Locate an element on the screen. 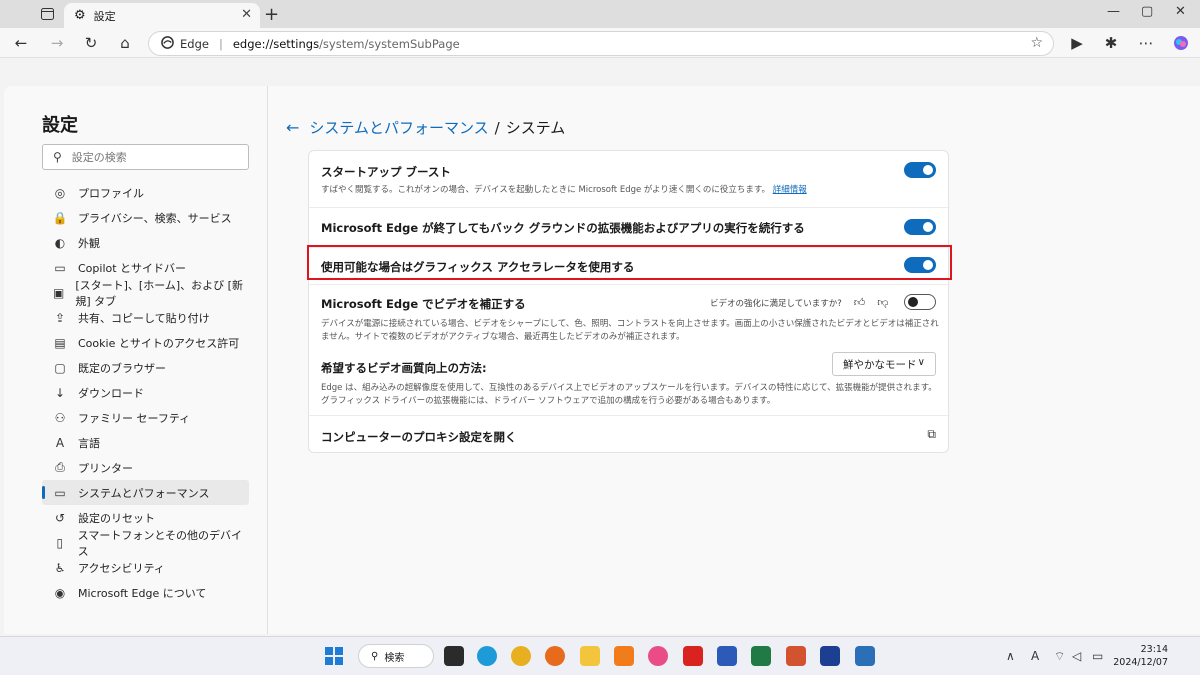 This screenshot has width=1200, height=675. edge-taskbar-icon is located at coordinates (487, 656).